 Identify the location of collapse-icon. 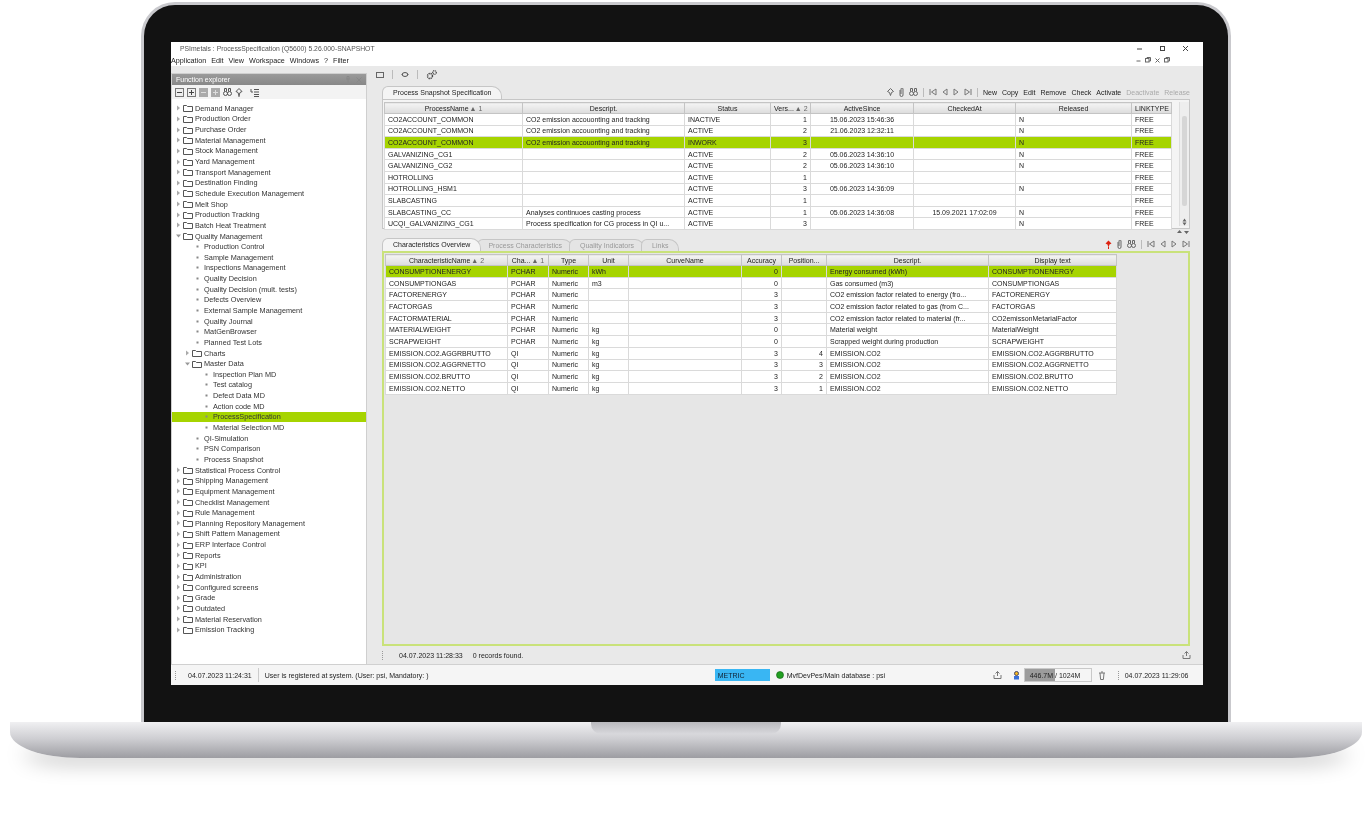
(179, 92).